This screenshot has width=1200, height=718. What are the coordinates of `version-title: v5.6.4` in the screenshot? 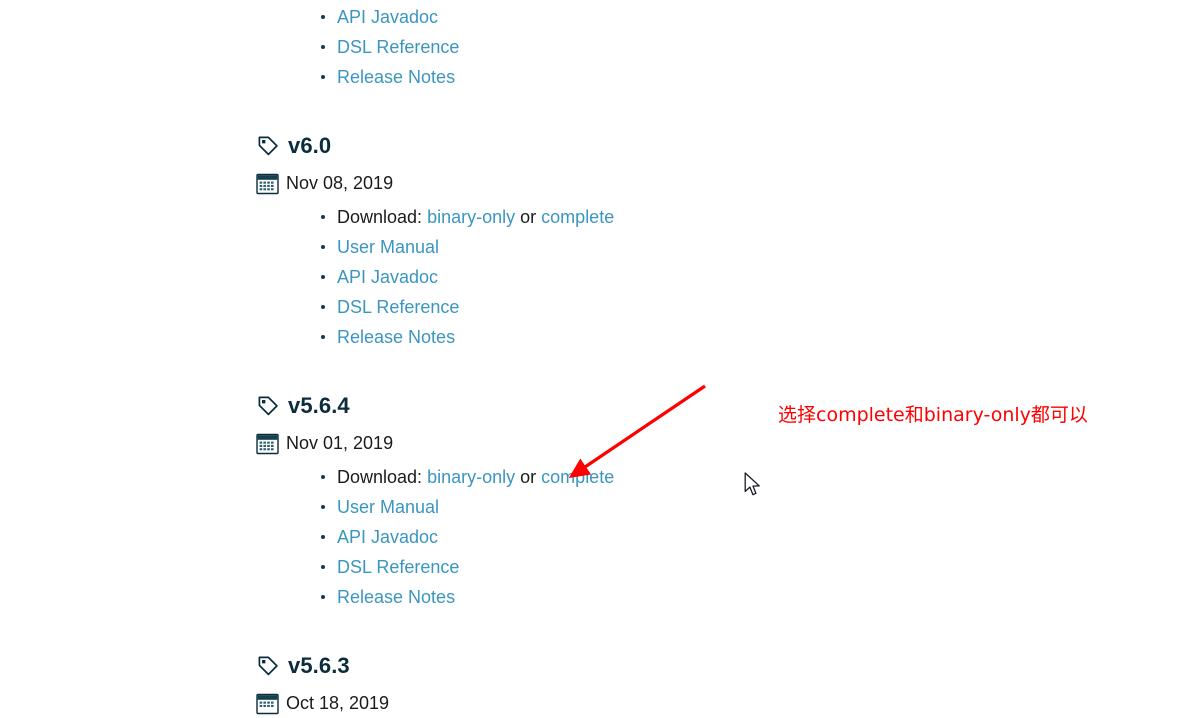 It's located at (319, 405).